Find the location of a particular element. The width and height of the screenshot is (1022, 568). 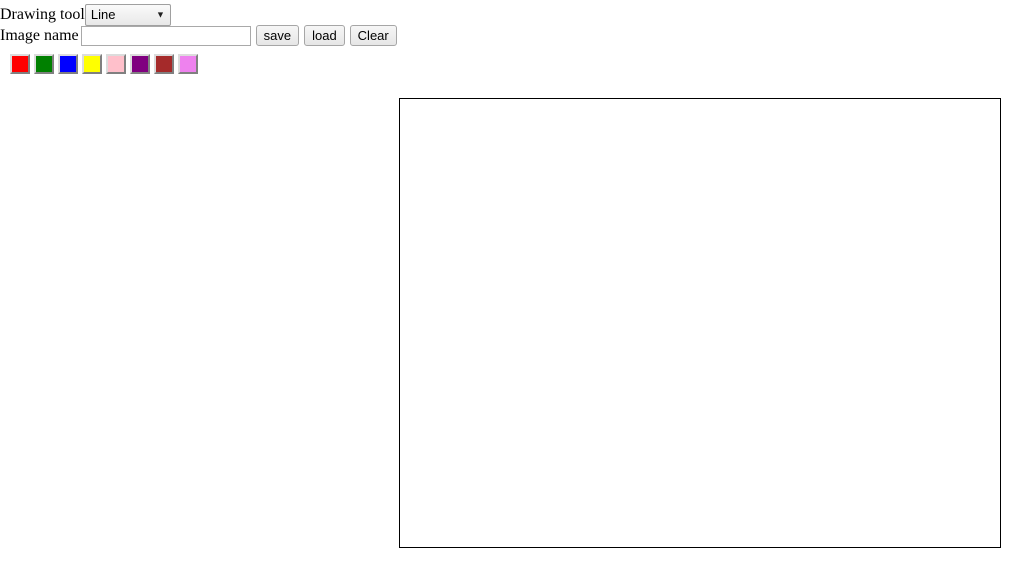

color-swatch-blue is located at coordinates (68, 64).